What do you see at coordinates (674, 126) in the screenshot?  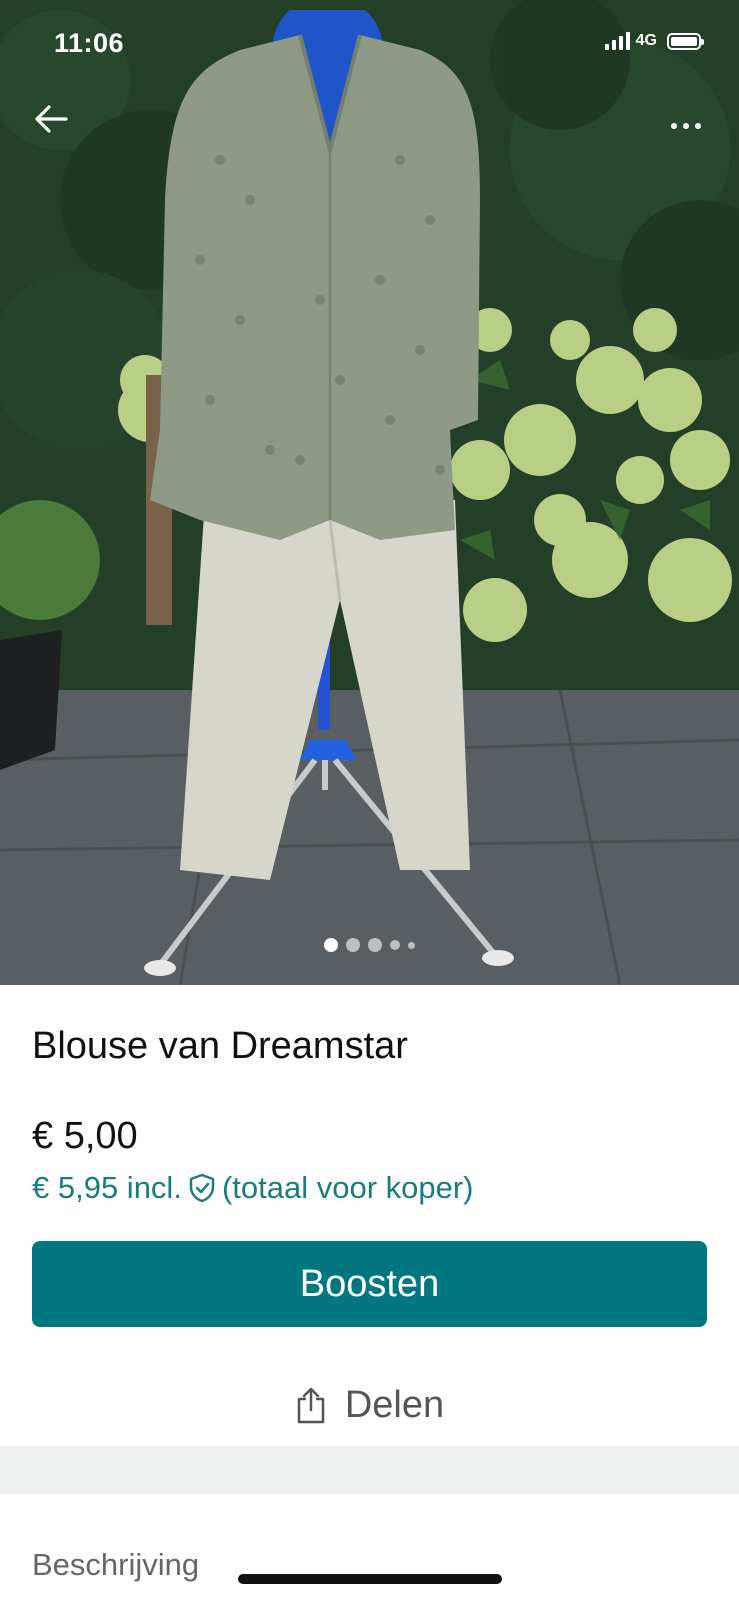 I see `more-horizontal-icon` at bounding box center [674, 126].